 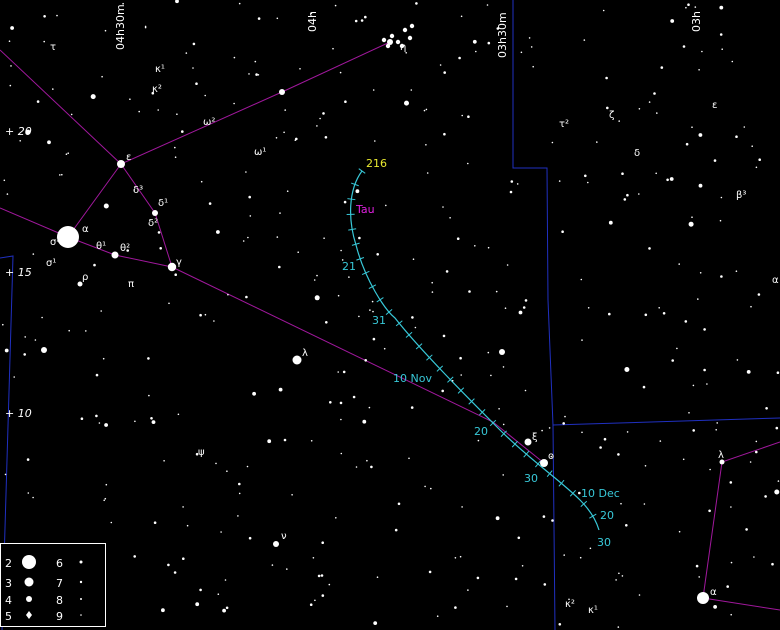 I want to click on star-label: ν, so click(x=284, y=536).